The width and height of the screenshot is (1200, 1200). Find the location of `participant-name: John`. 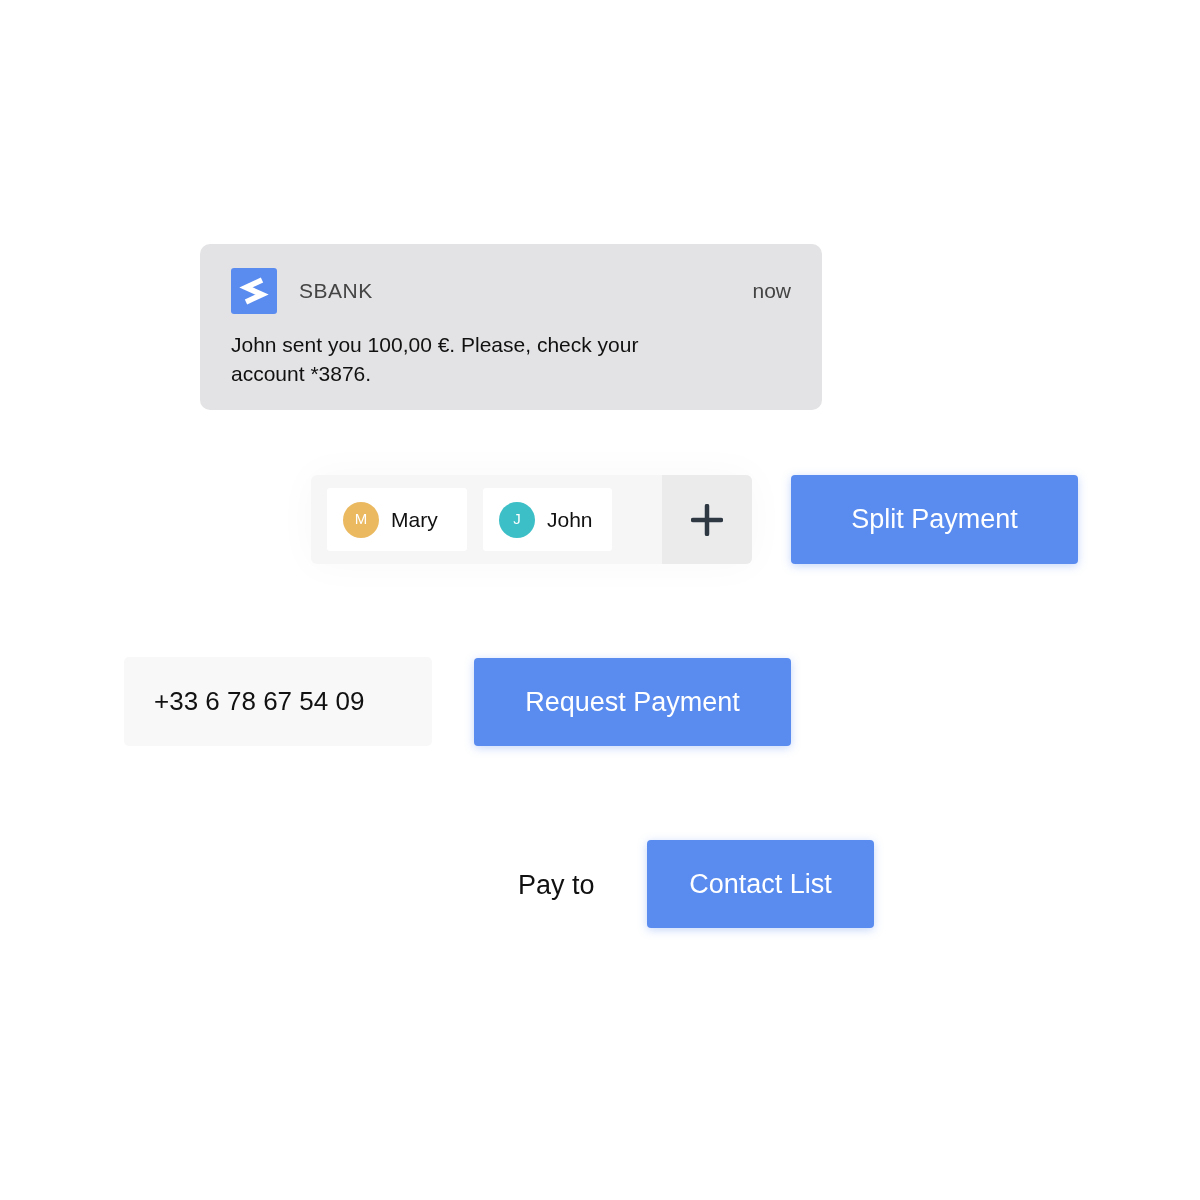

participant-name: John is located at coordinates (570, 519).